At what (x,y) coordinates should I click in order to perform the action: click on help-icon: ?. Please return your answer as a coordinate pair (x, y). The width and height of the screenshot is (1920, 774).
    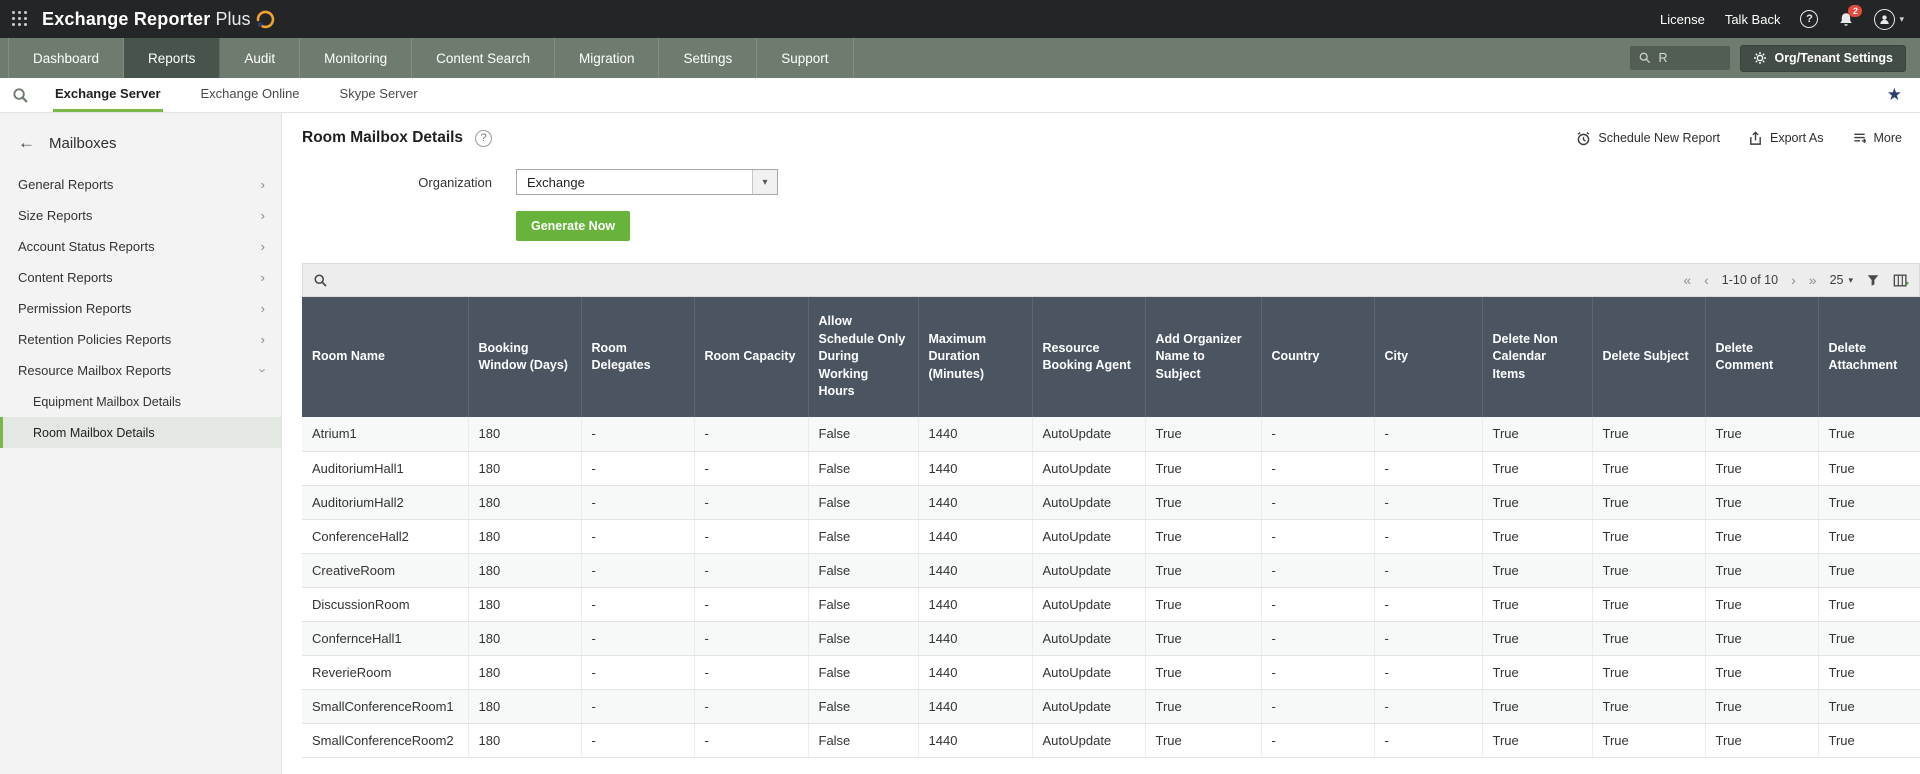
    Looking at the image, I should click on (1809, 19).